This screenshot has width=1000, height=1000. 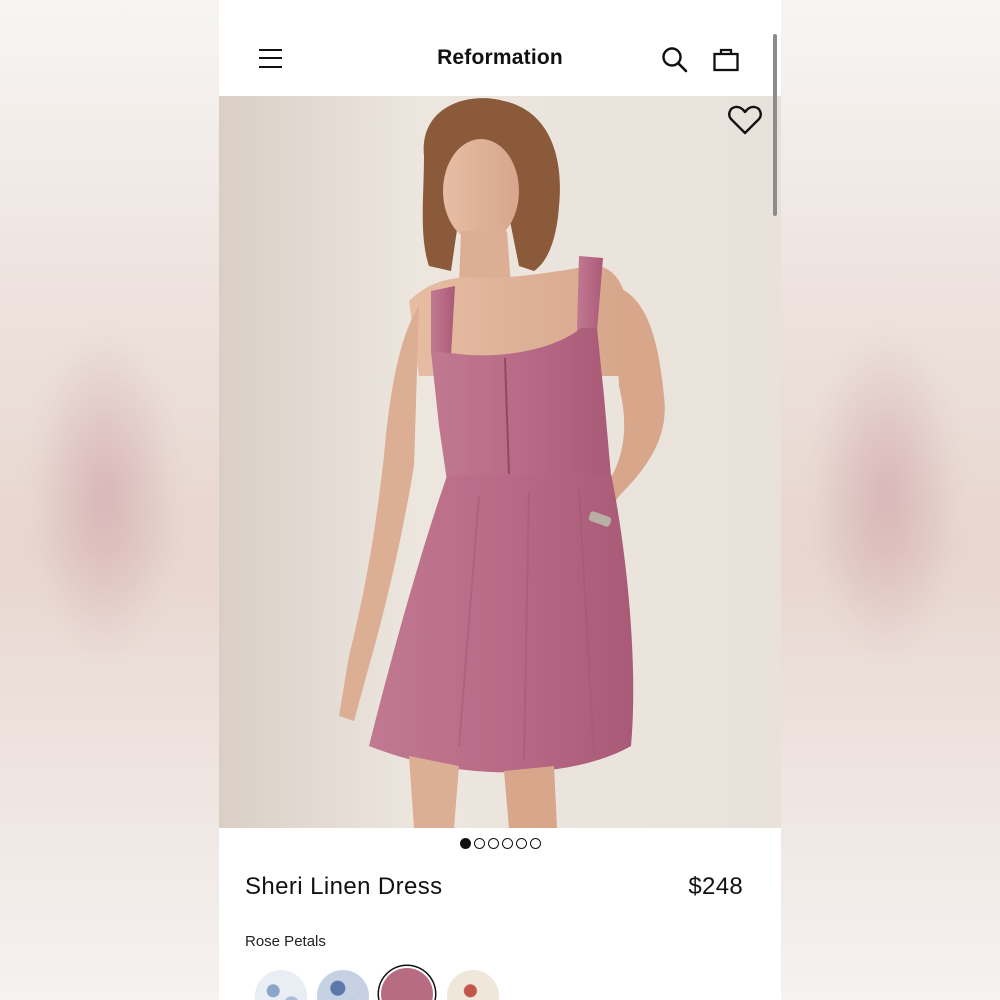 I want to click on product-price: $248, so click(x=715, y=886).